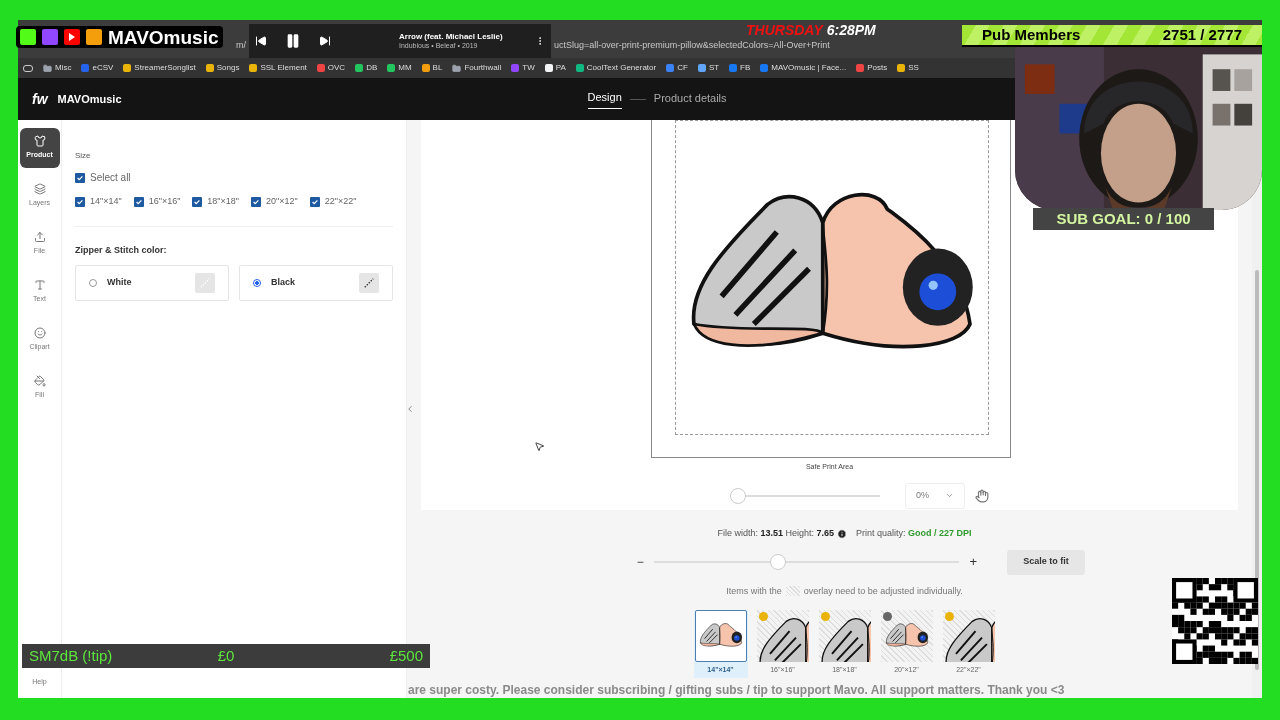  Describe the element at coordinates (539, 446) in the screenshot. I see `cursor-icon` at that location.